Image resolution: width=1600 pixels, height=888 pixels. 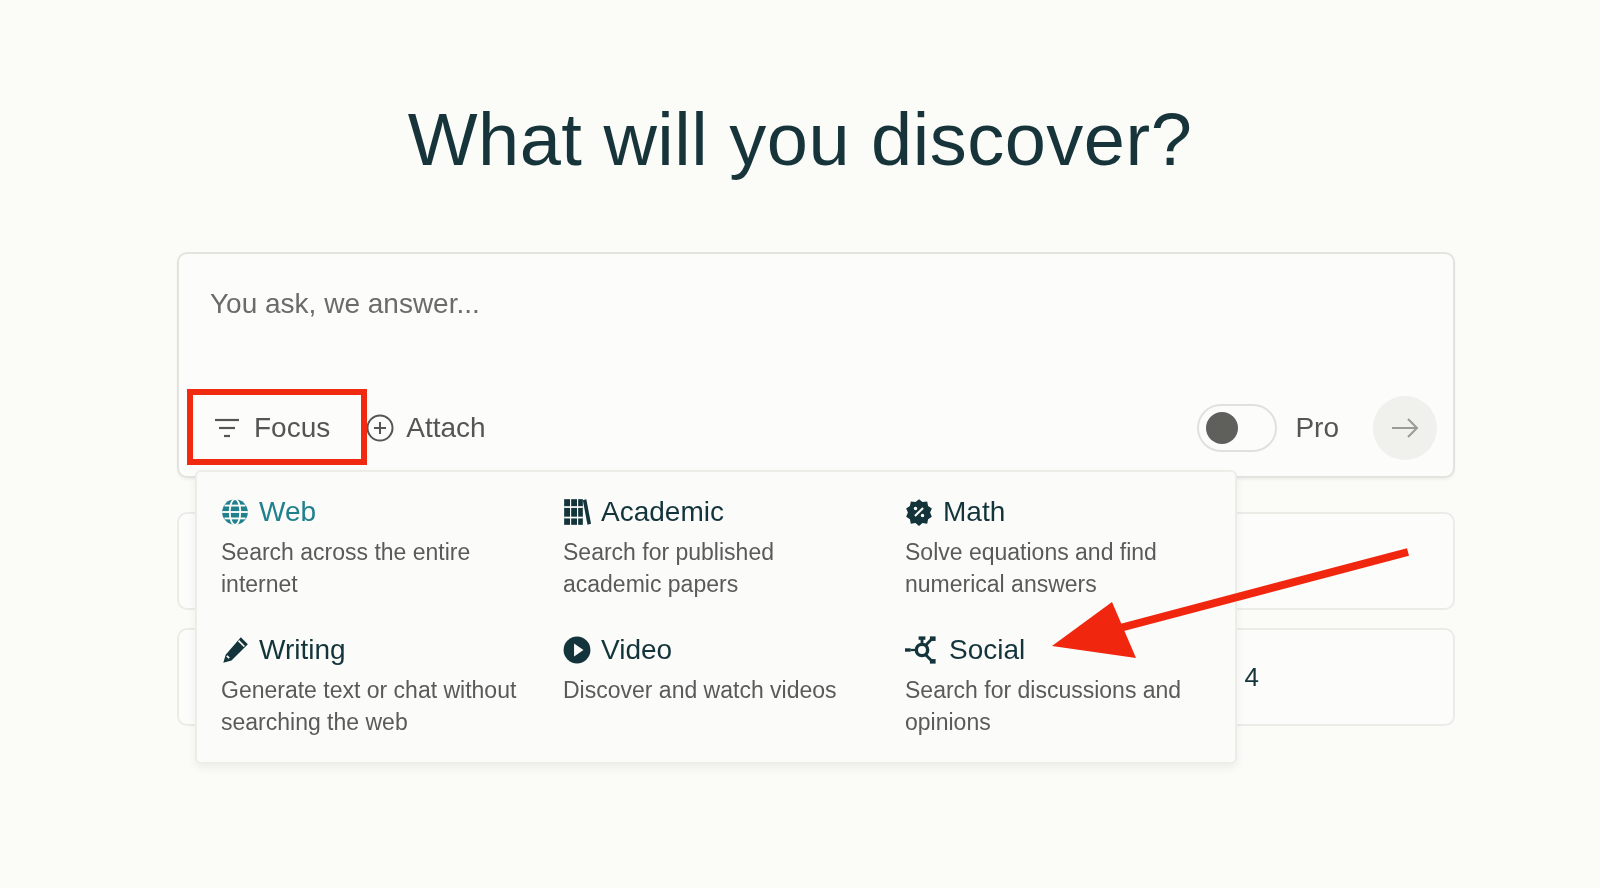 I want to click on arrow-right-icon, so click(x=1405, y=428).